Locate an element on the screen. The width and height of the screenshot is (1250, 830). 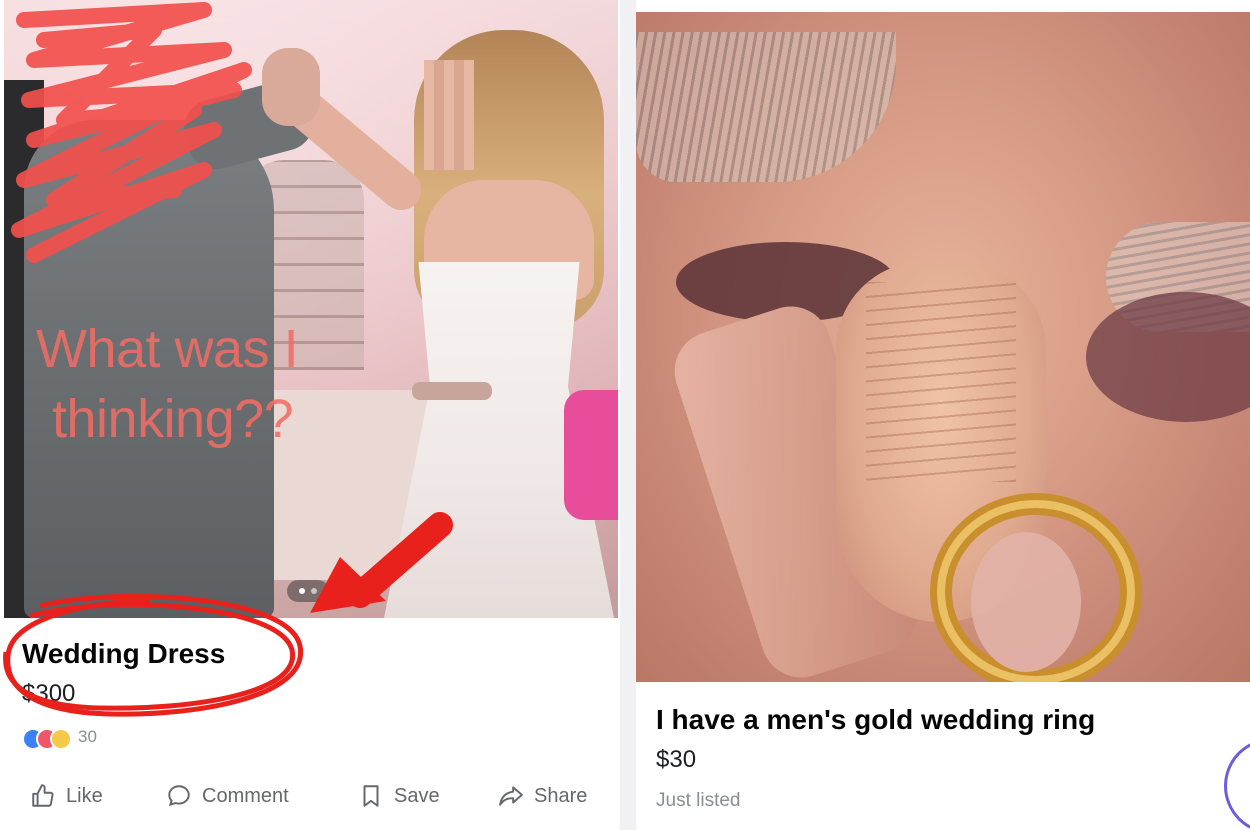
blurred-face is located at coordinates (449, 115).